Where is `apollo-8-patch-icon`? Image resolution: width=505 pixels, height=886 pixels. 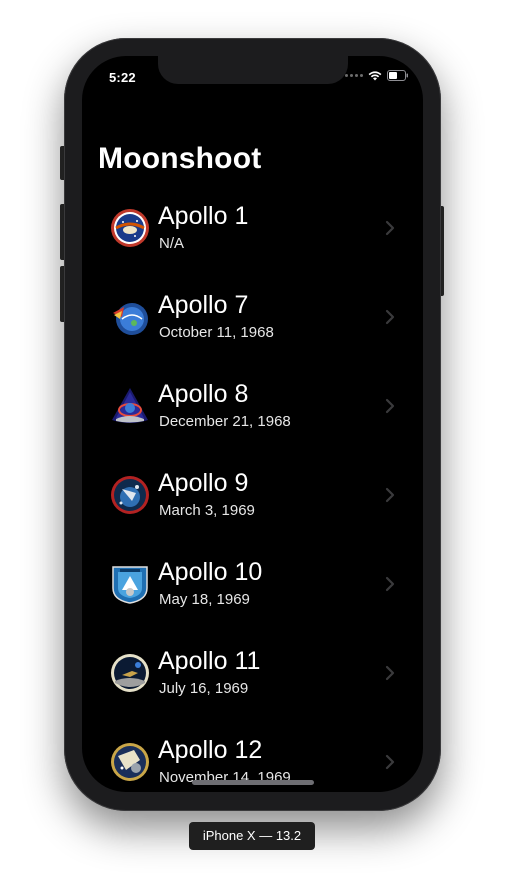 apollo-8-patch-icon is located at coordinates (130, 405).